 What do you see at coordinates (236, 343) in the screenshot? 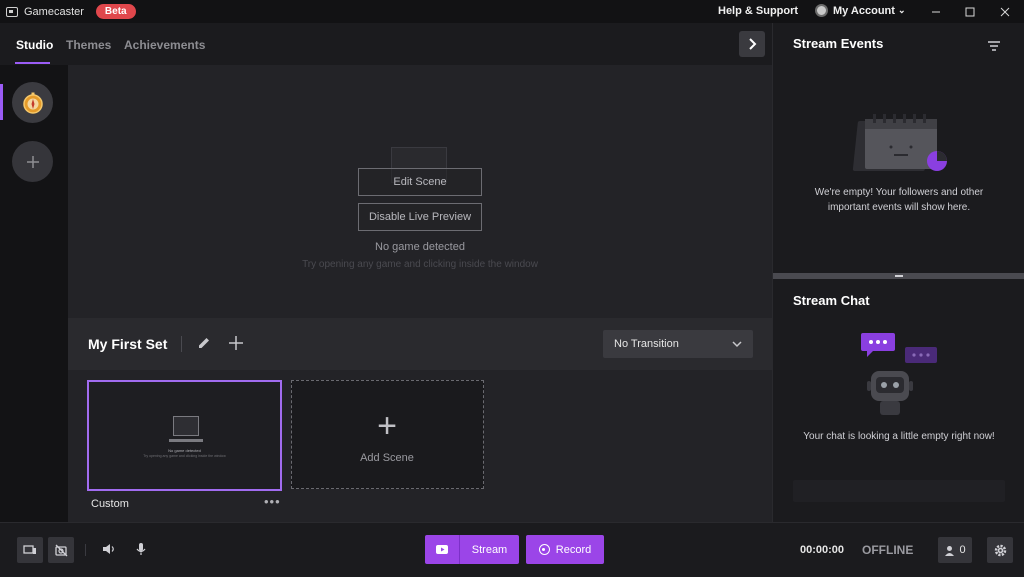
I see `add-set-button` at bounding box center [236, 343].